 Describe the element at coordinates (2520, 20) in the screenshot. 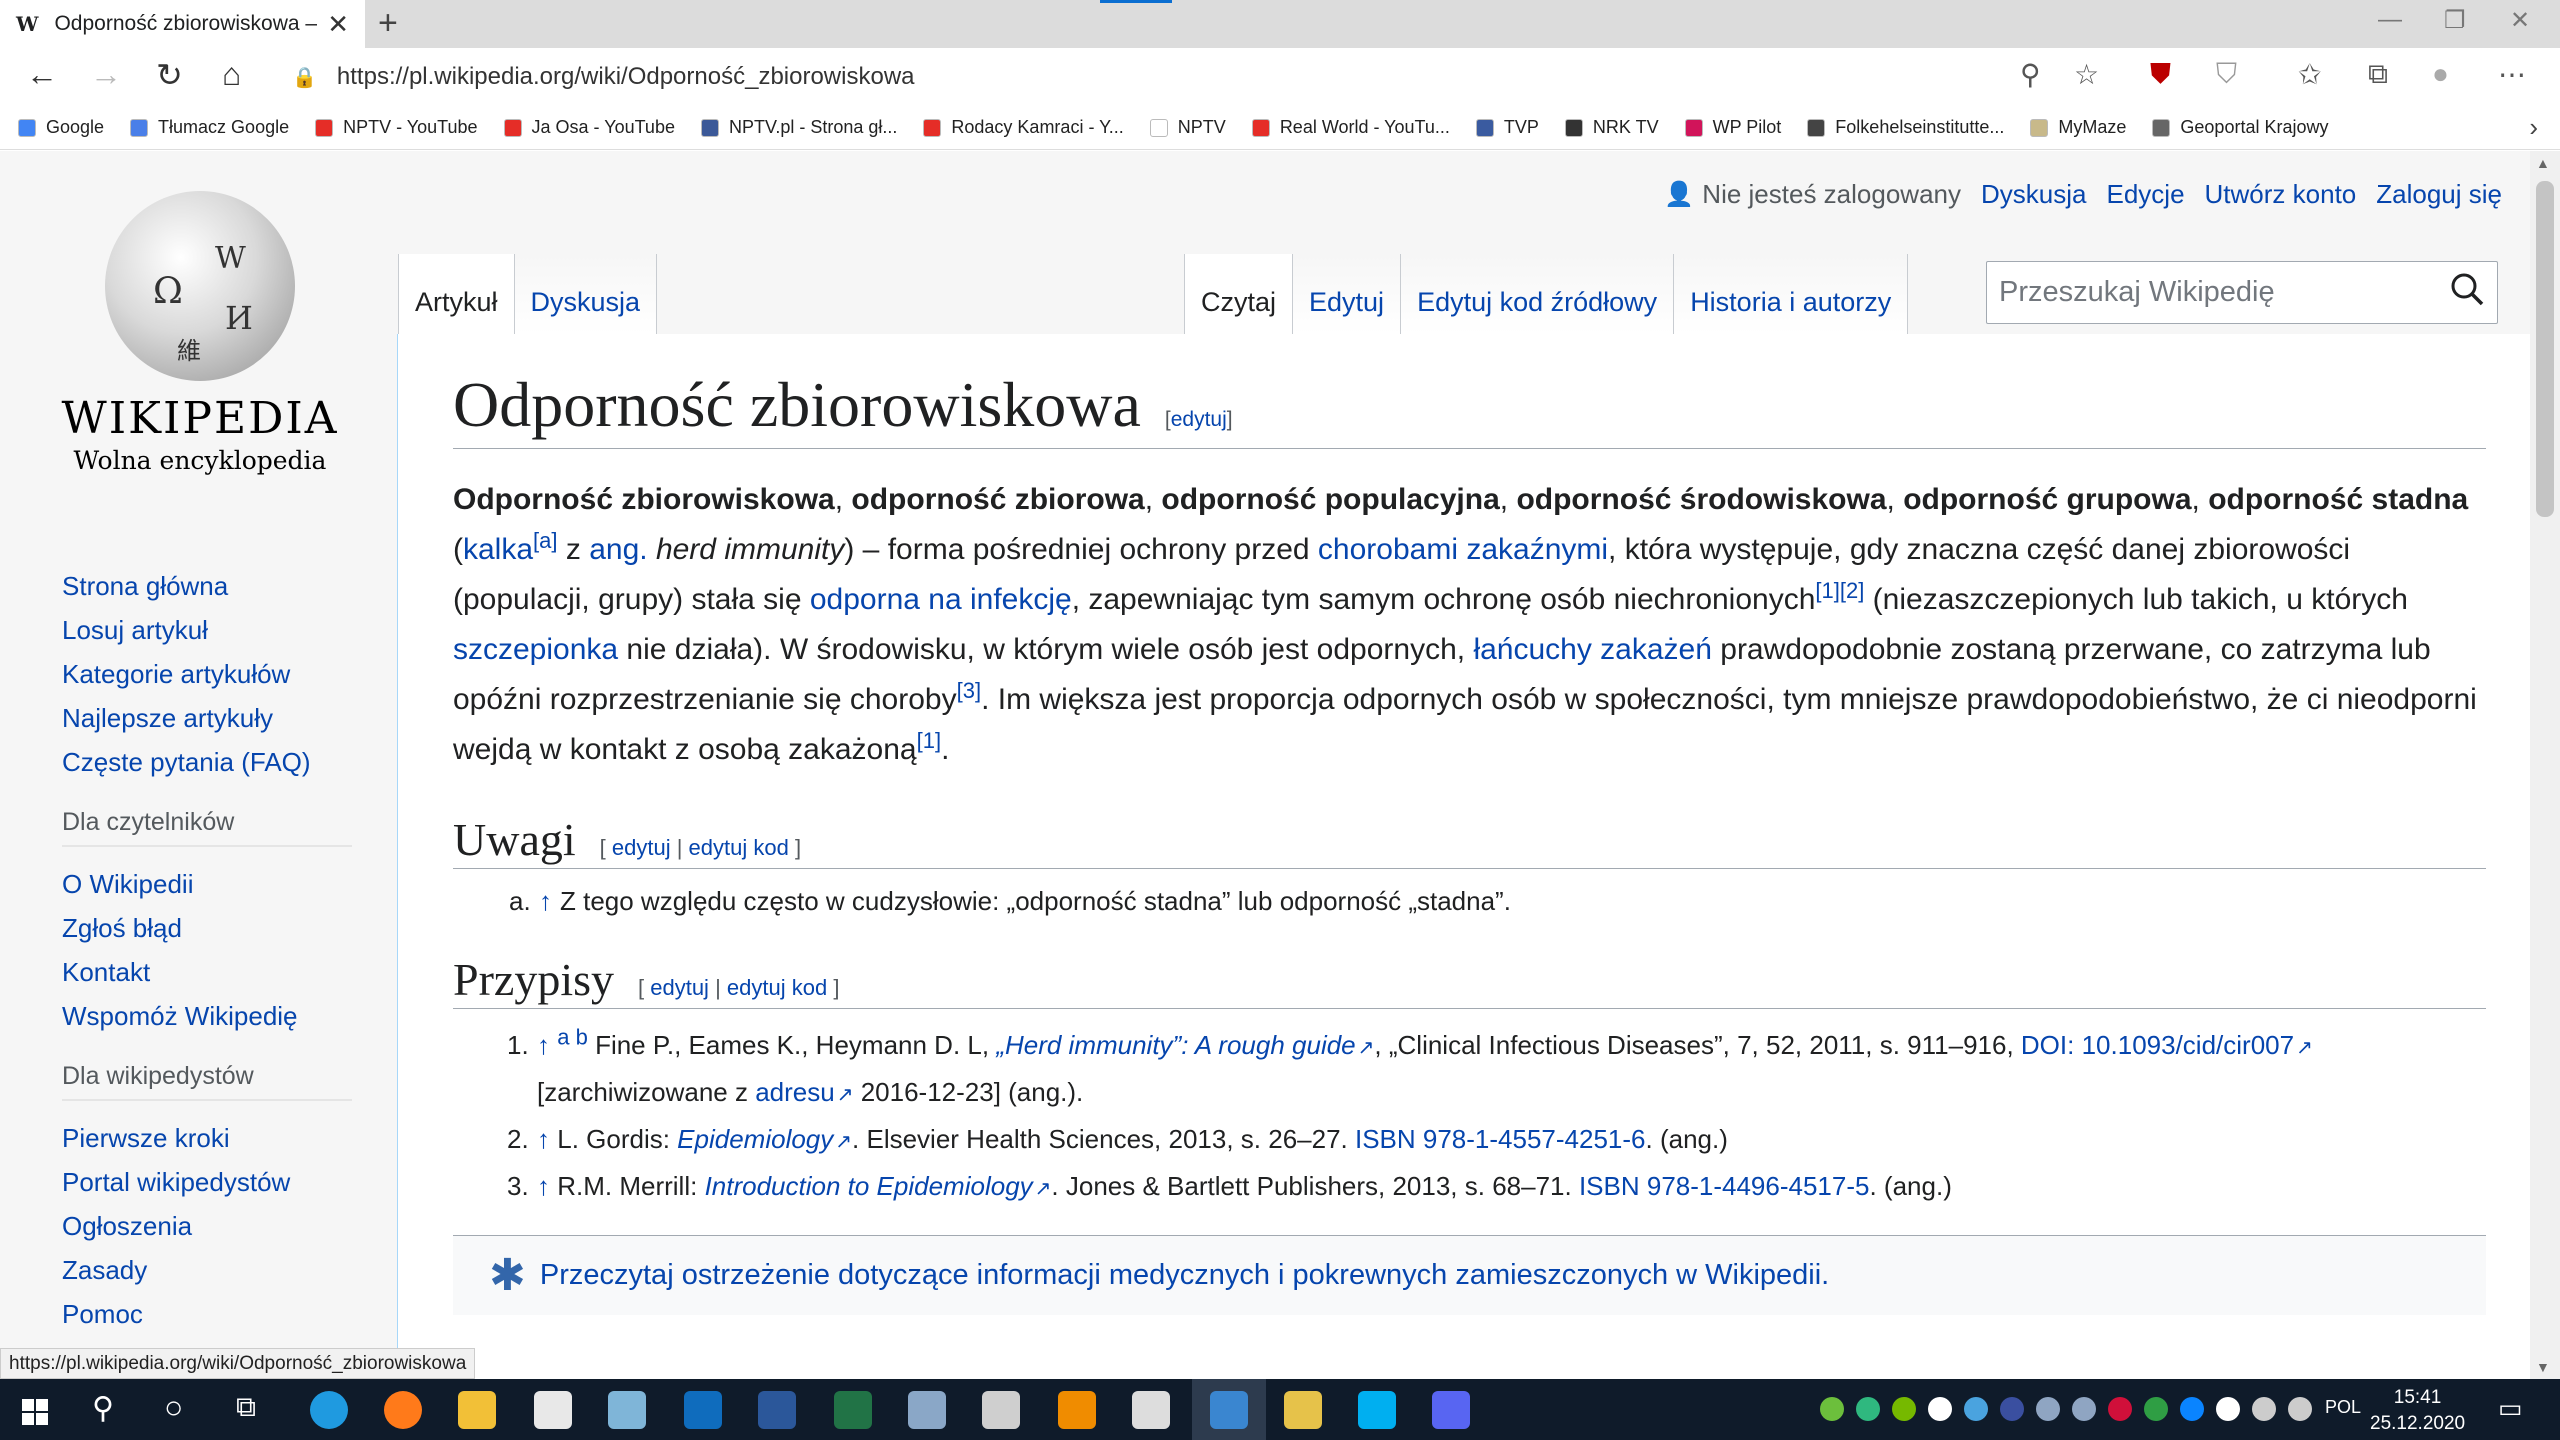

I see `close-window-icon: ✕` at that location.